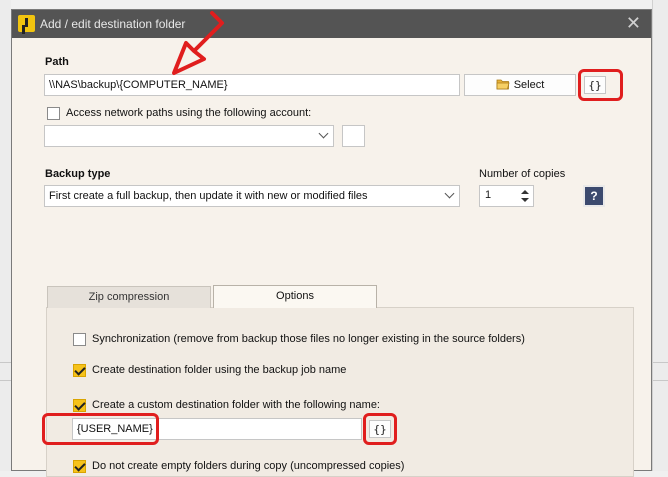 The width and height of the screenshot is (668, 477). I want to click on sync-checkbox, so click(79, 339).